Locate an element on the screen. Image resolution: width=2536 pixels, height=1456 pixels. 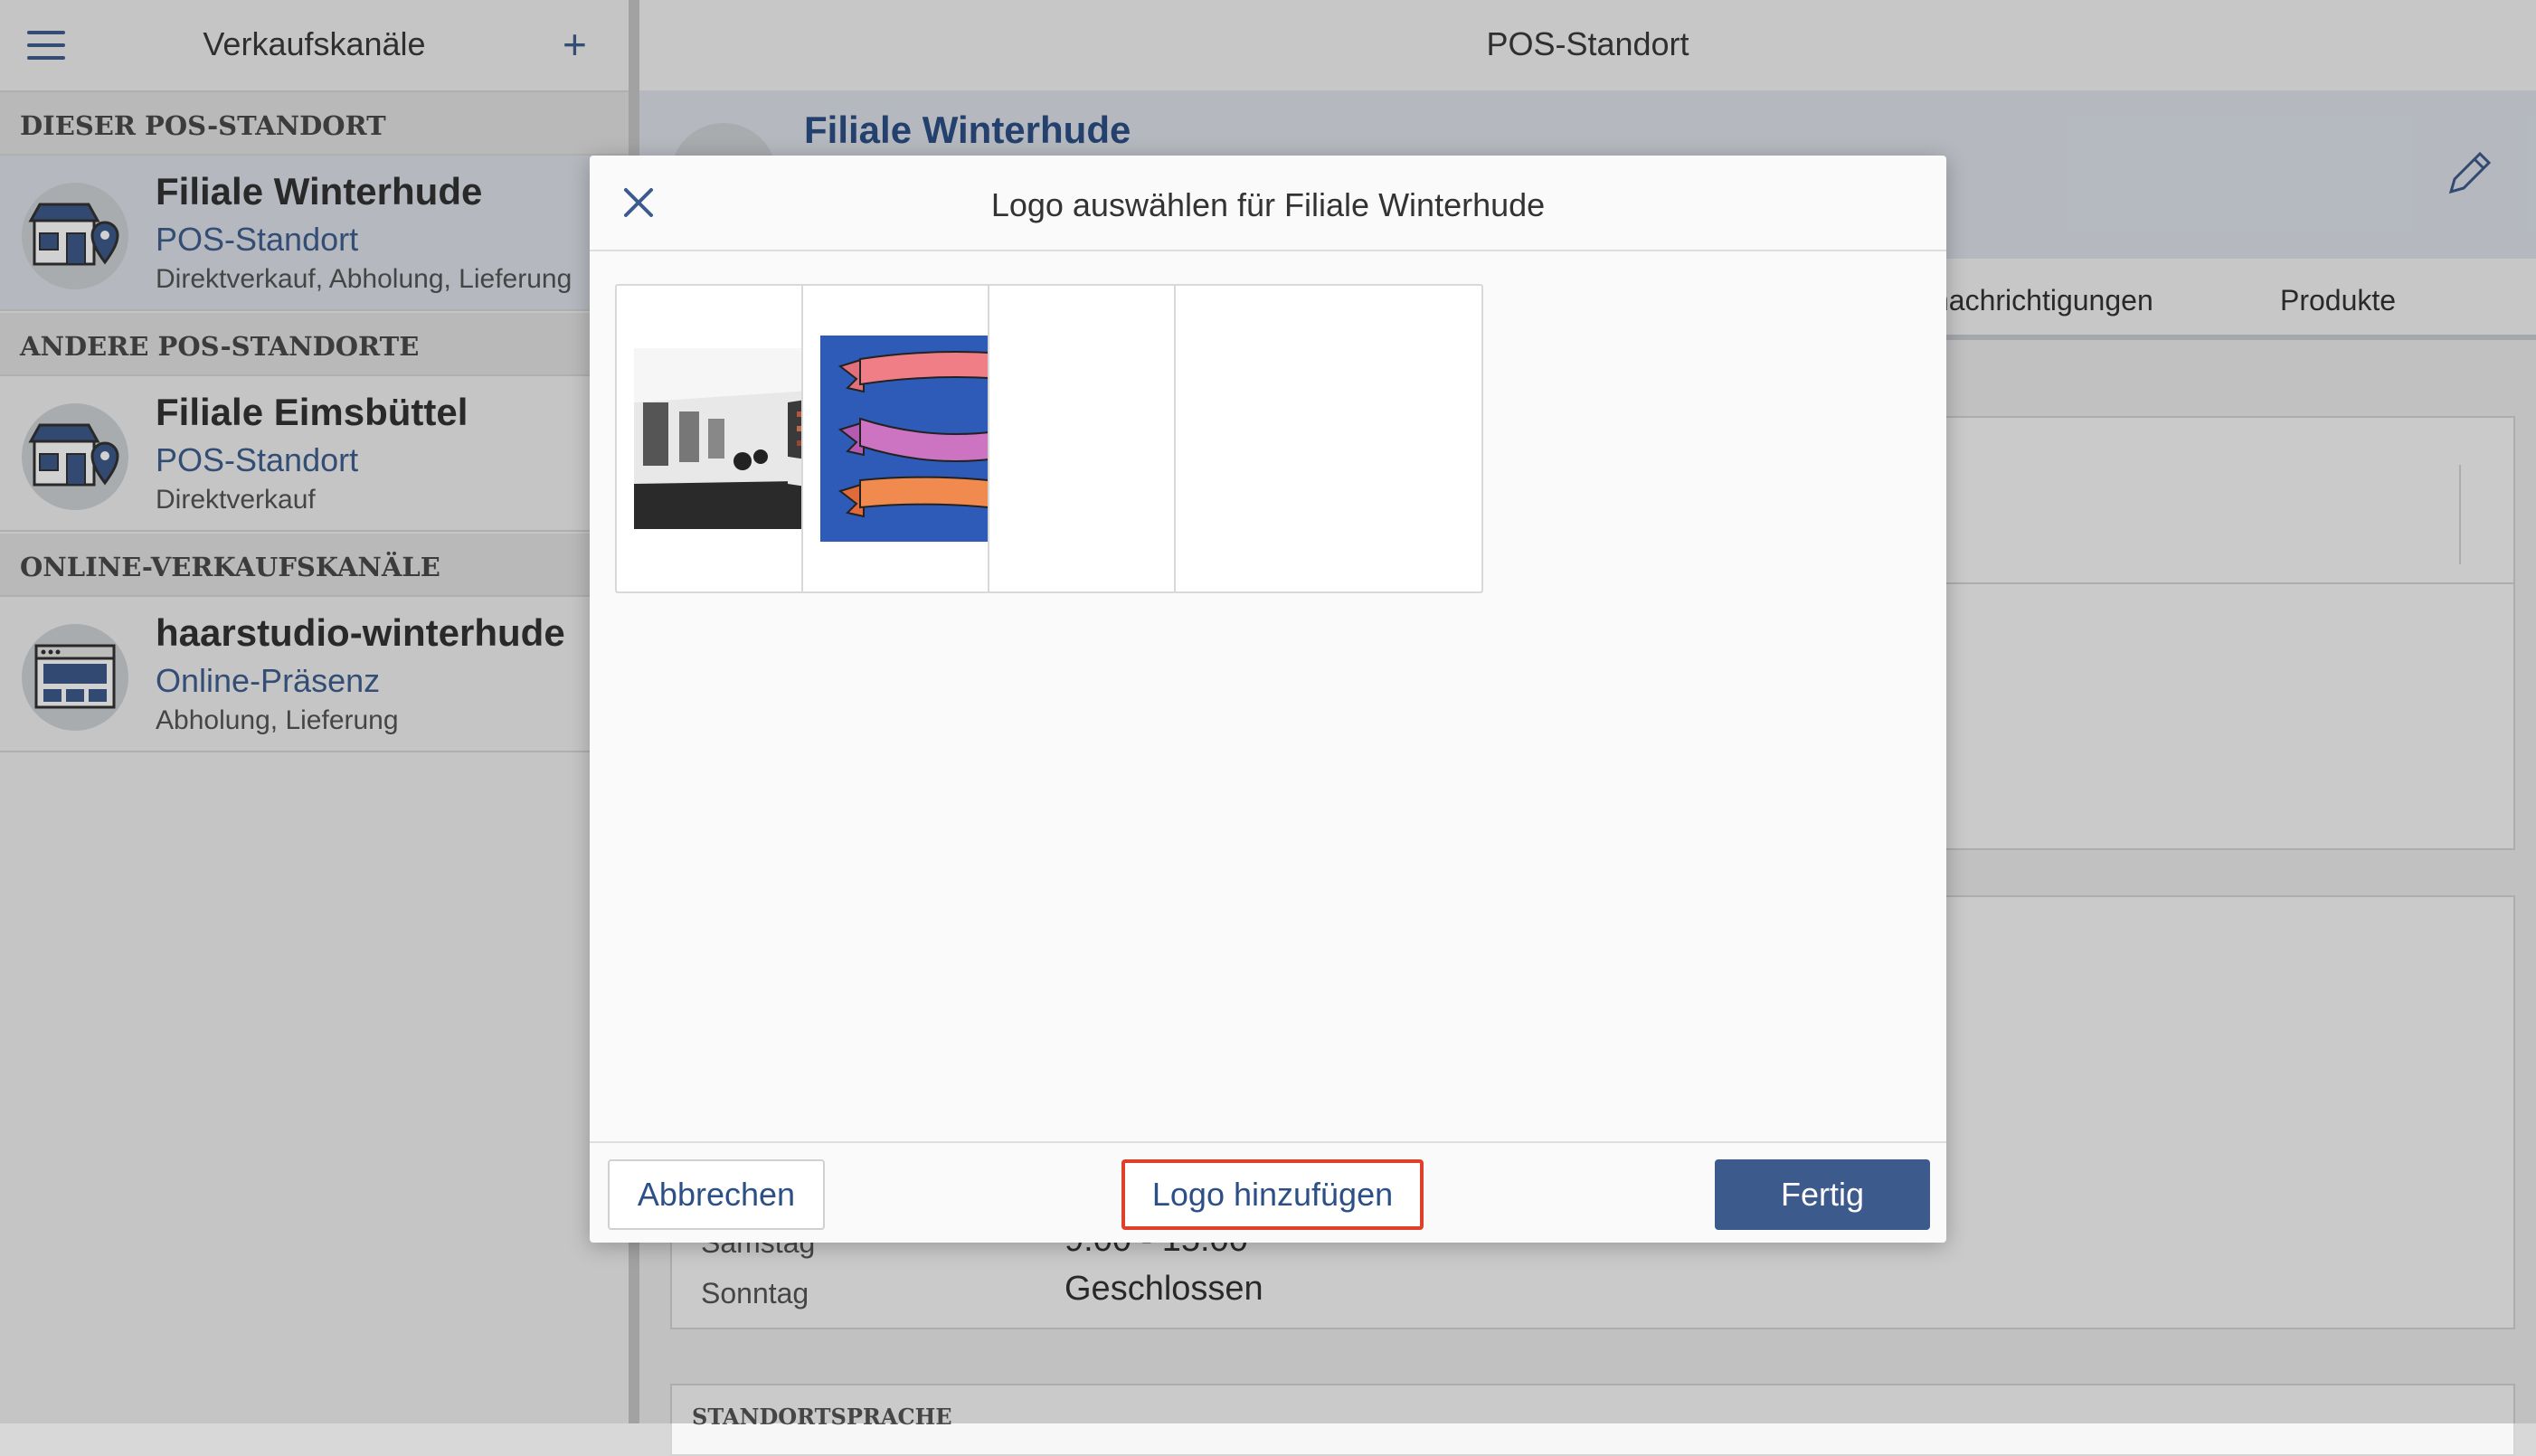
logo-tile-empty is located at coordinates (1328, 439).